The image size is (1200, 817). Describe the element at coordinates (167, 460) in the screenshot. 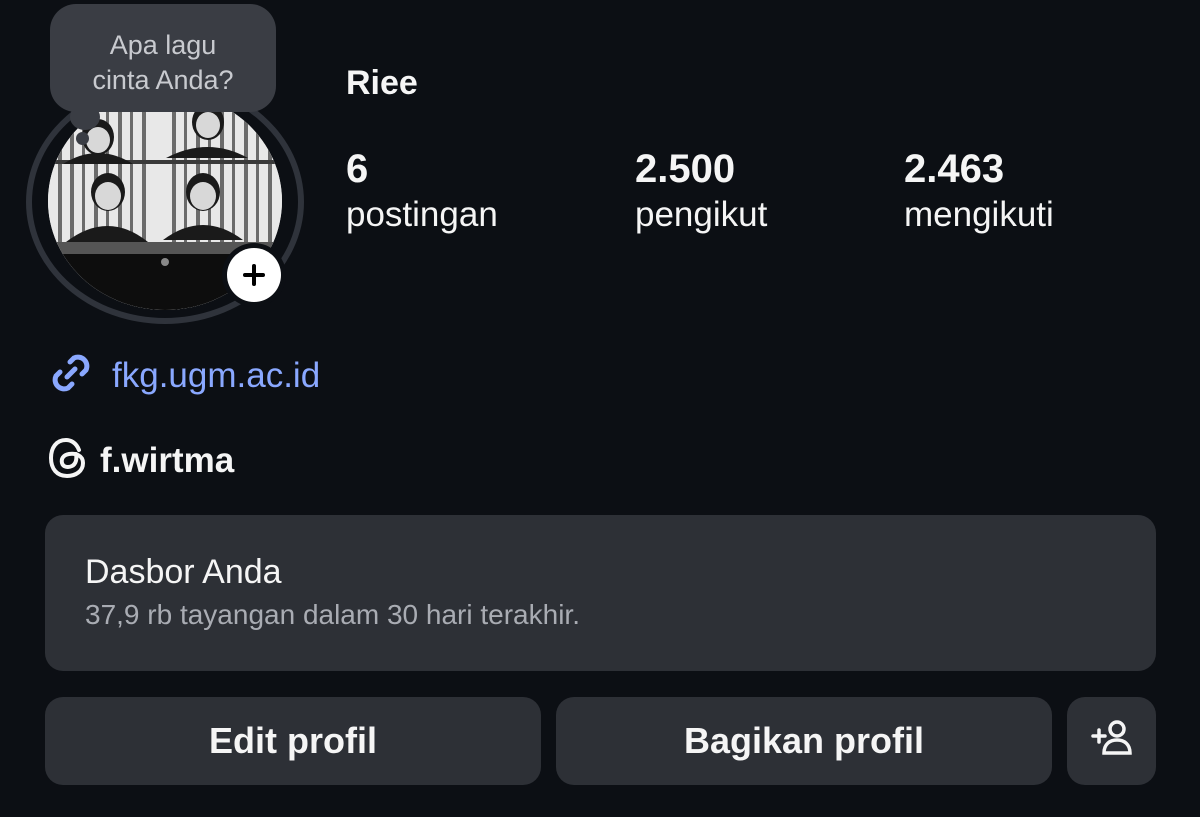

I see `threads-handle: f.wirtma` at that location.